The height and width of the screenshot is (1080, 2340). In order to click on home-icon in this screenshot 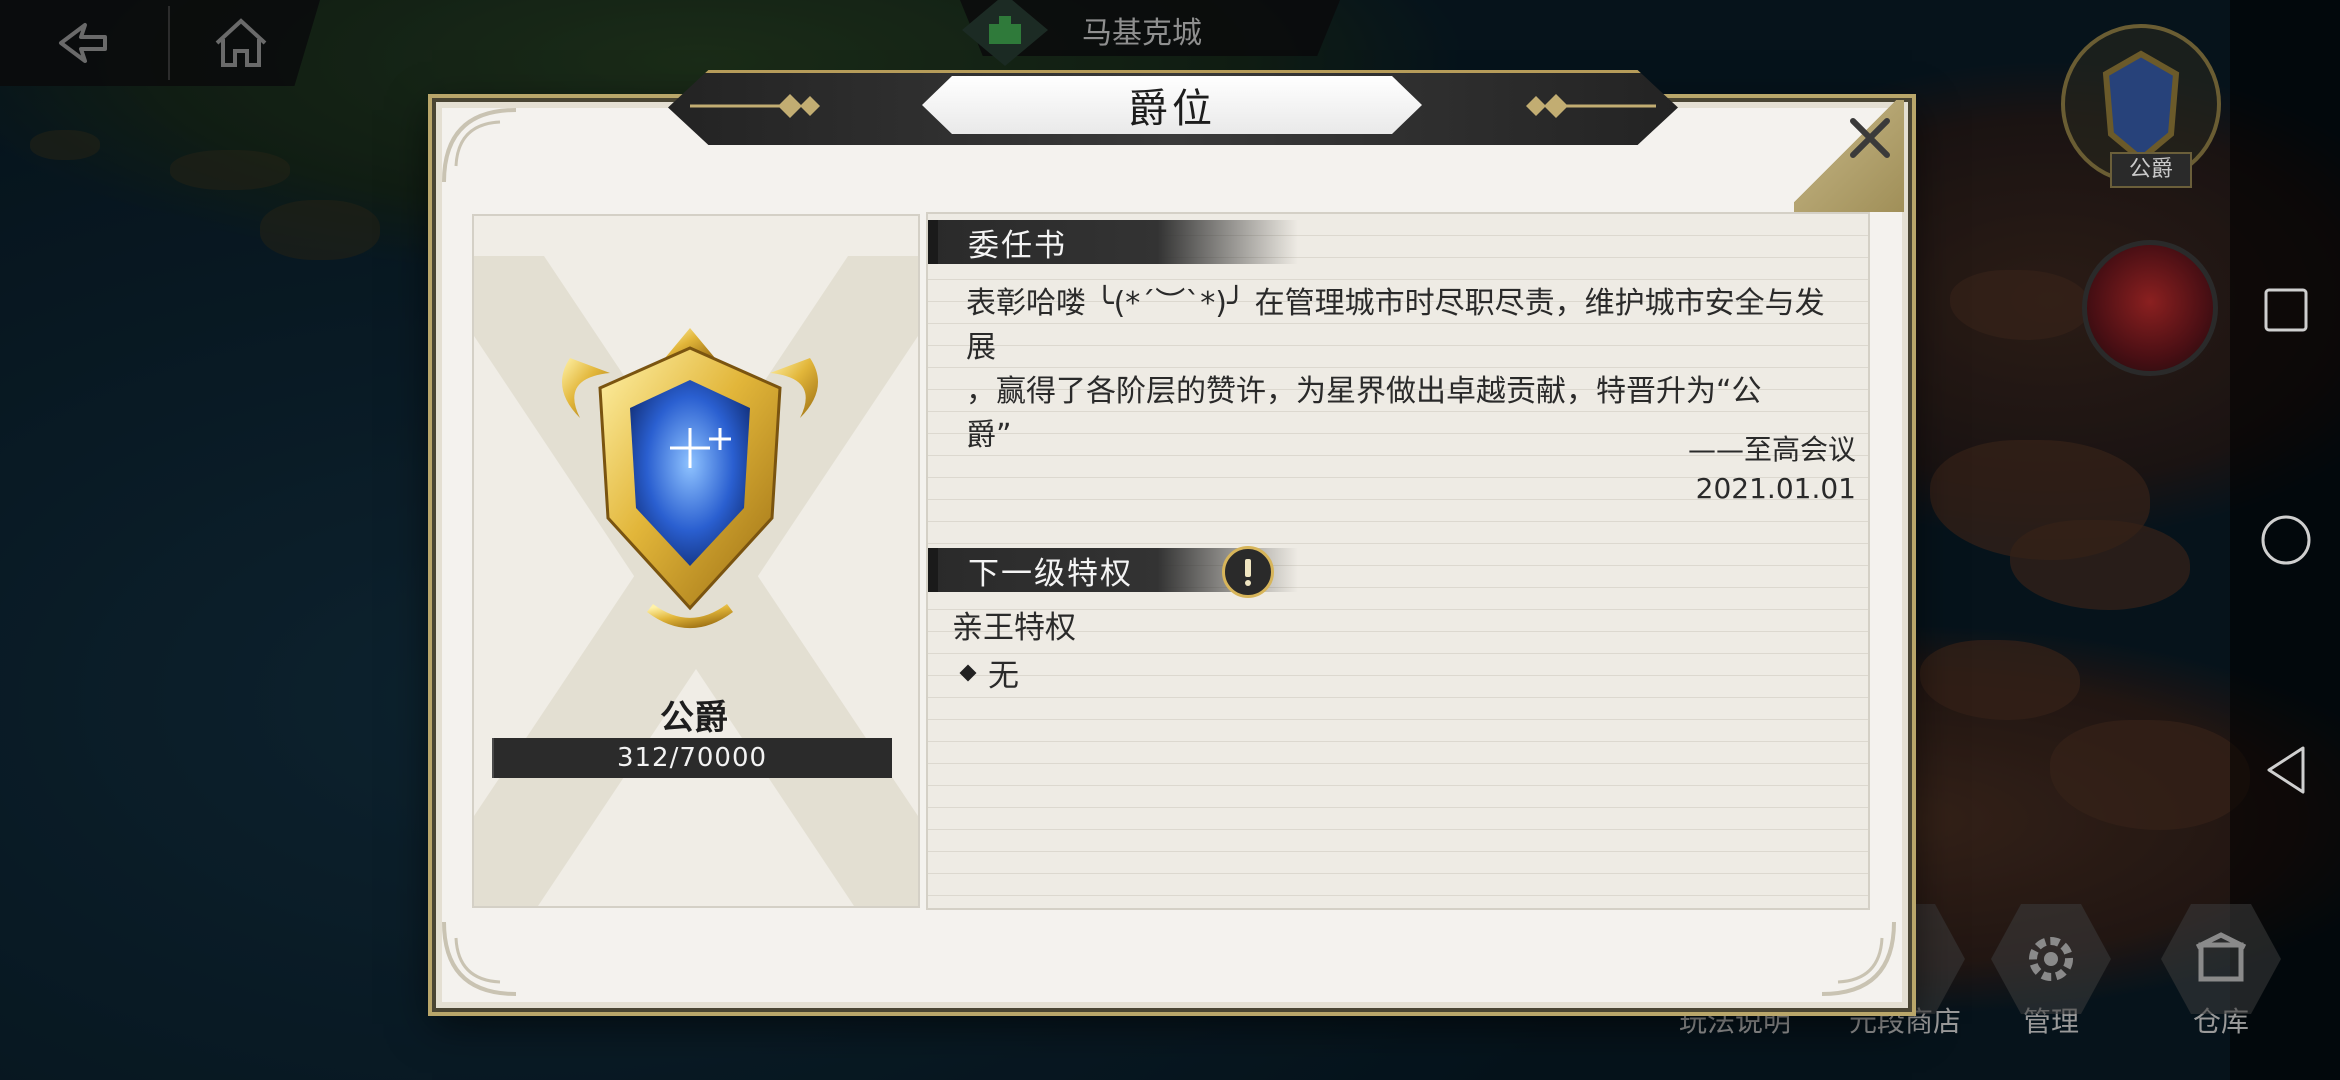, I will do `click(241, 42)`.